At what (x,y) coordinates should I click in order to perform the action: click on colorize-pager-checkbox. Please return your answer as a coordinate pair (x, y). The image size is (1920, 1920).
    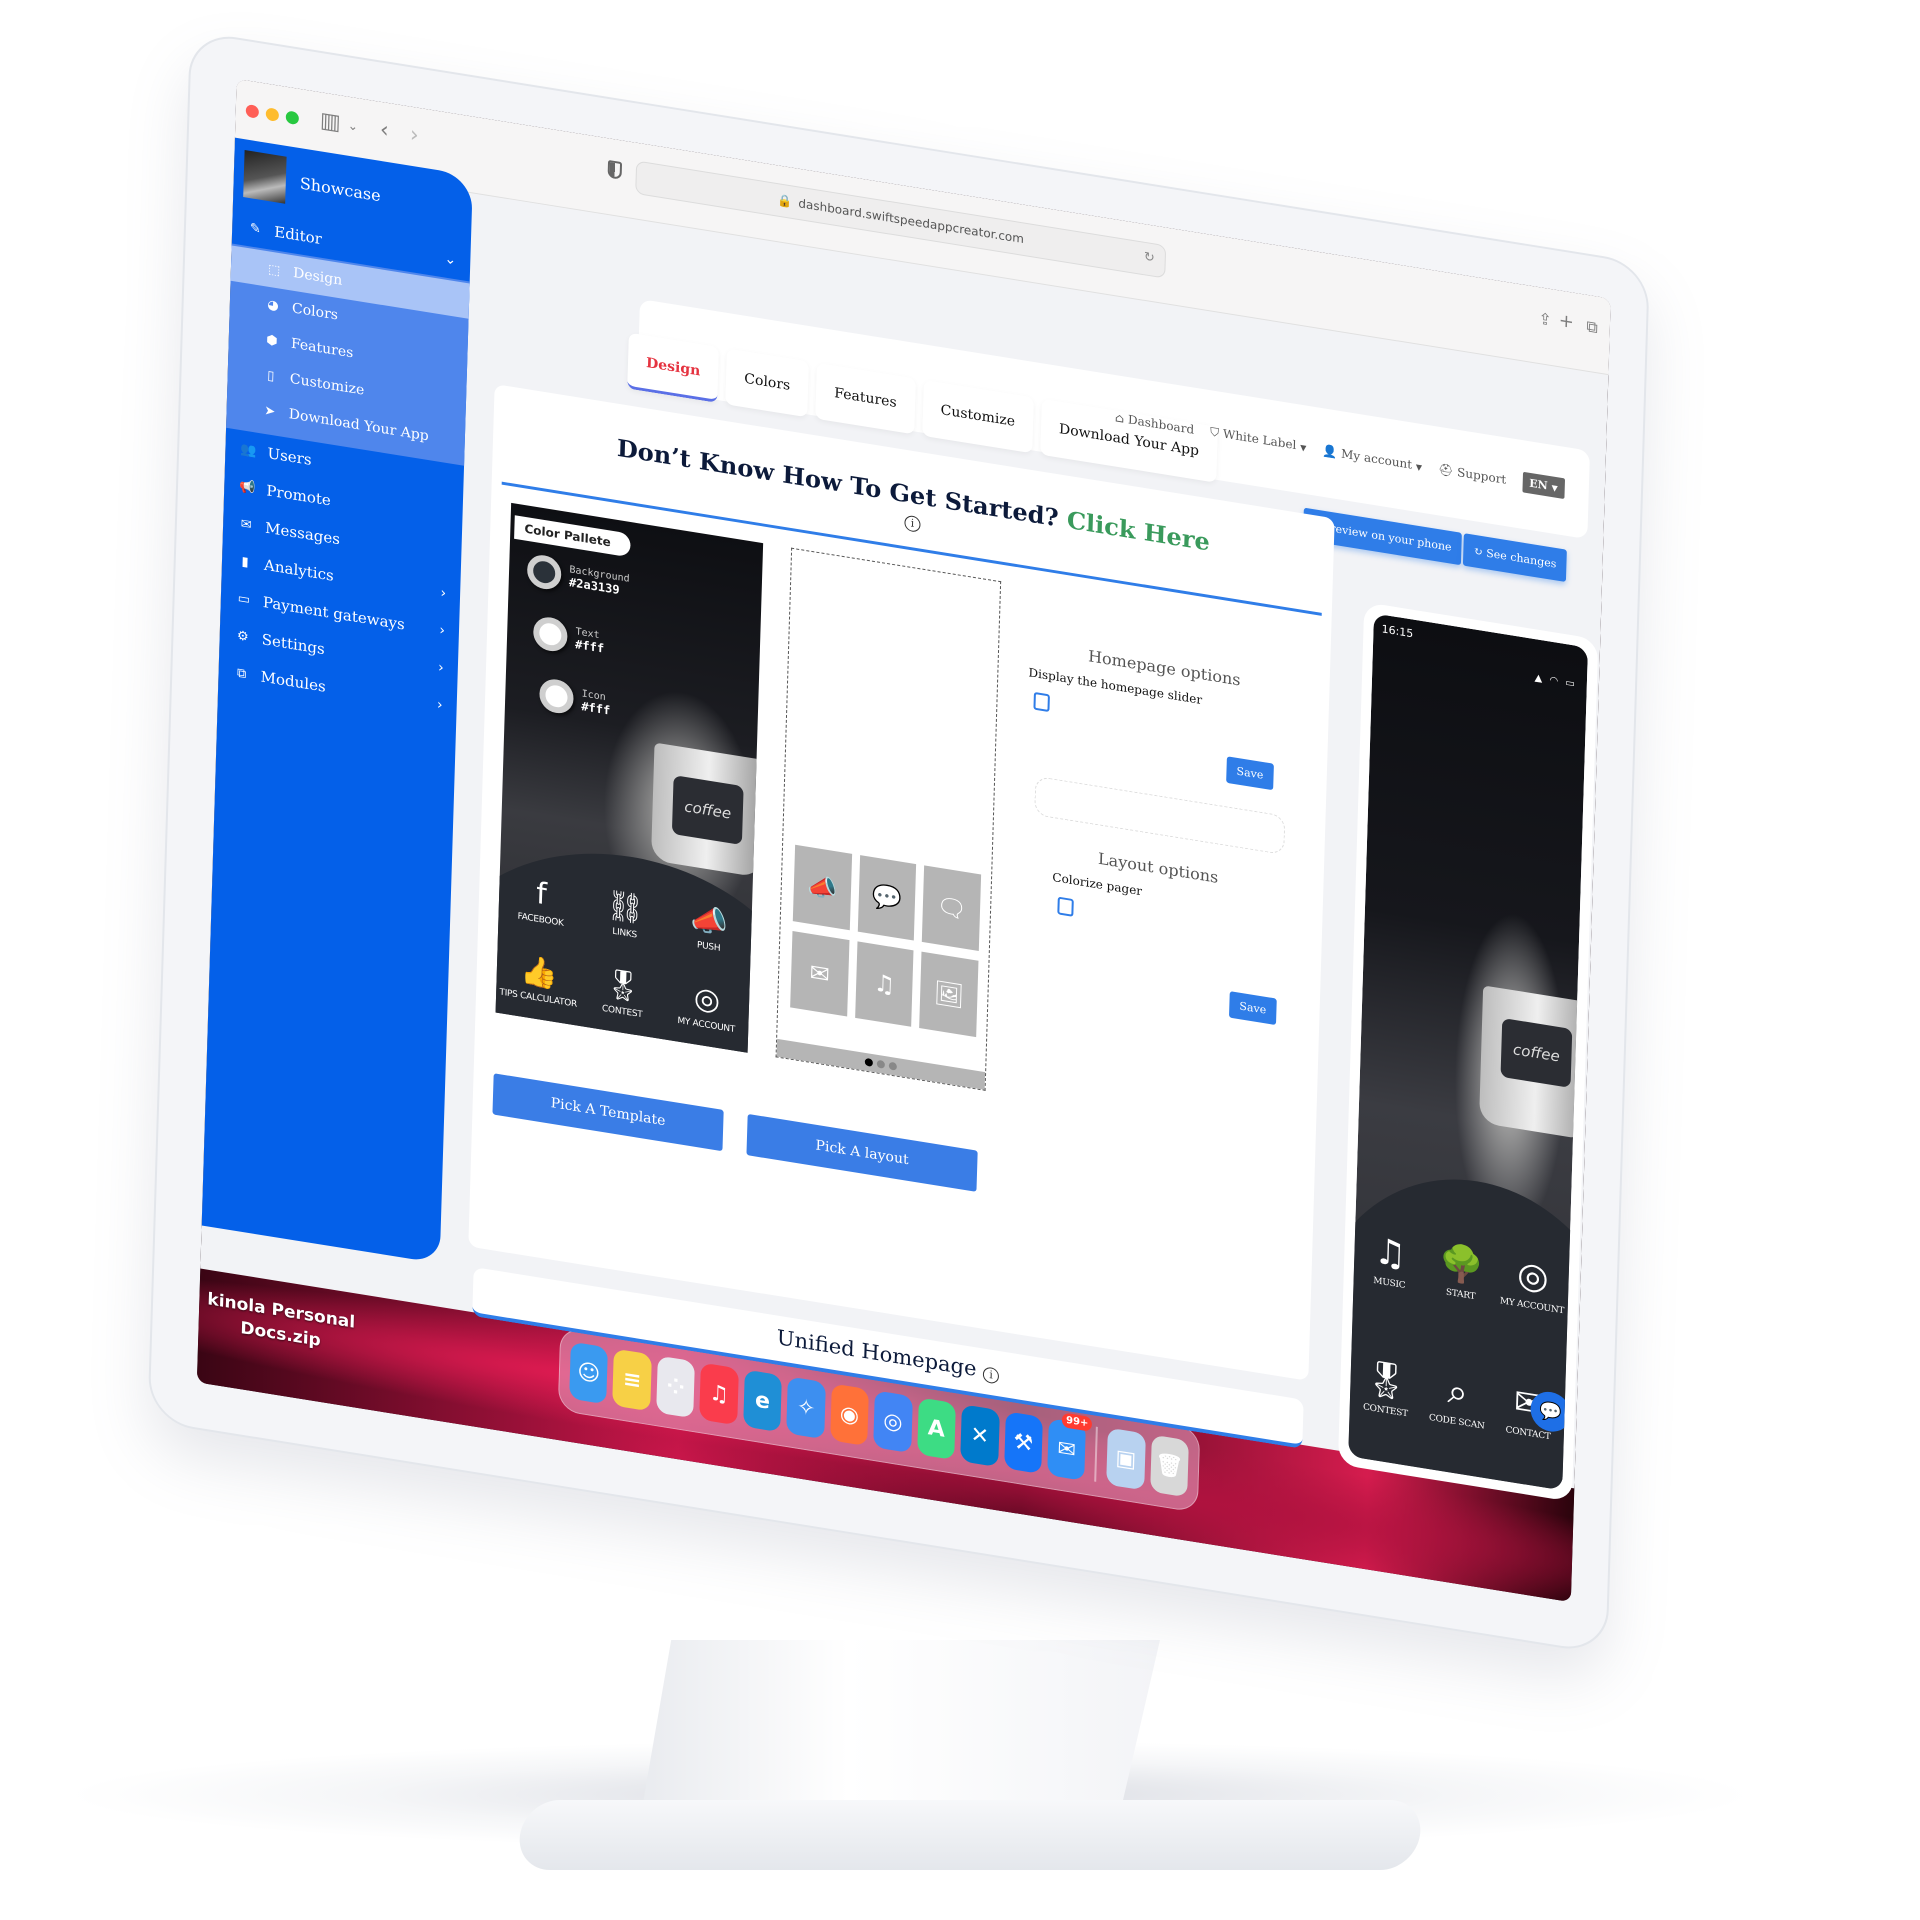
    Looking at the image, I should click on (1065, 906).